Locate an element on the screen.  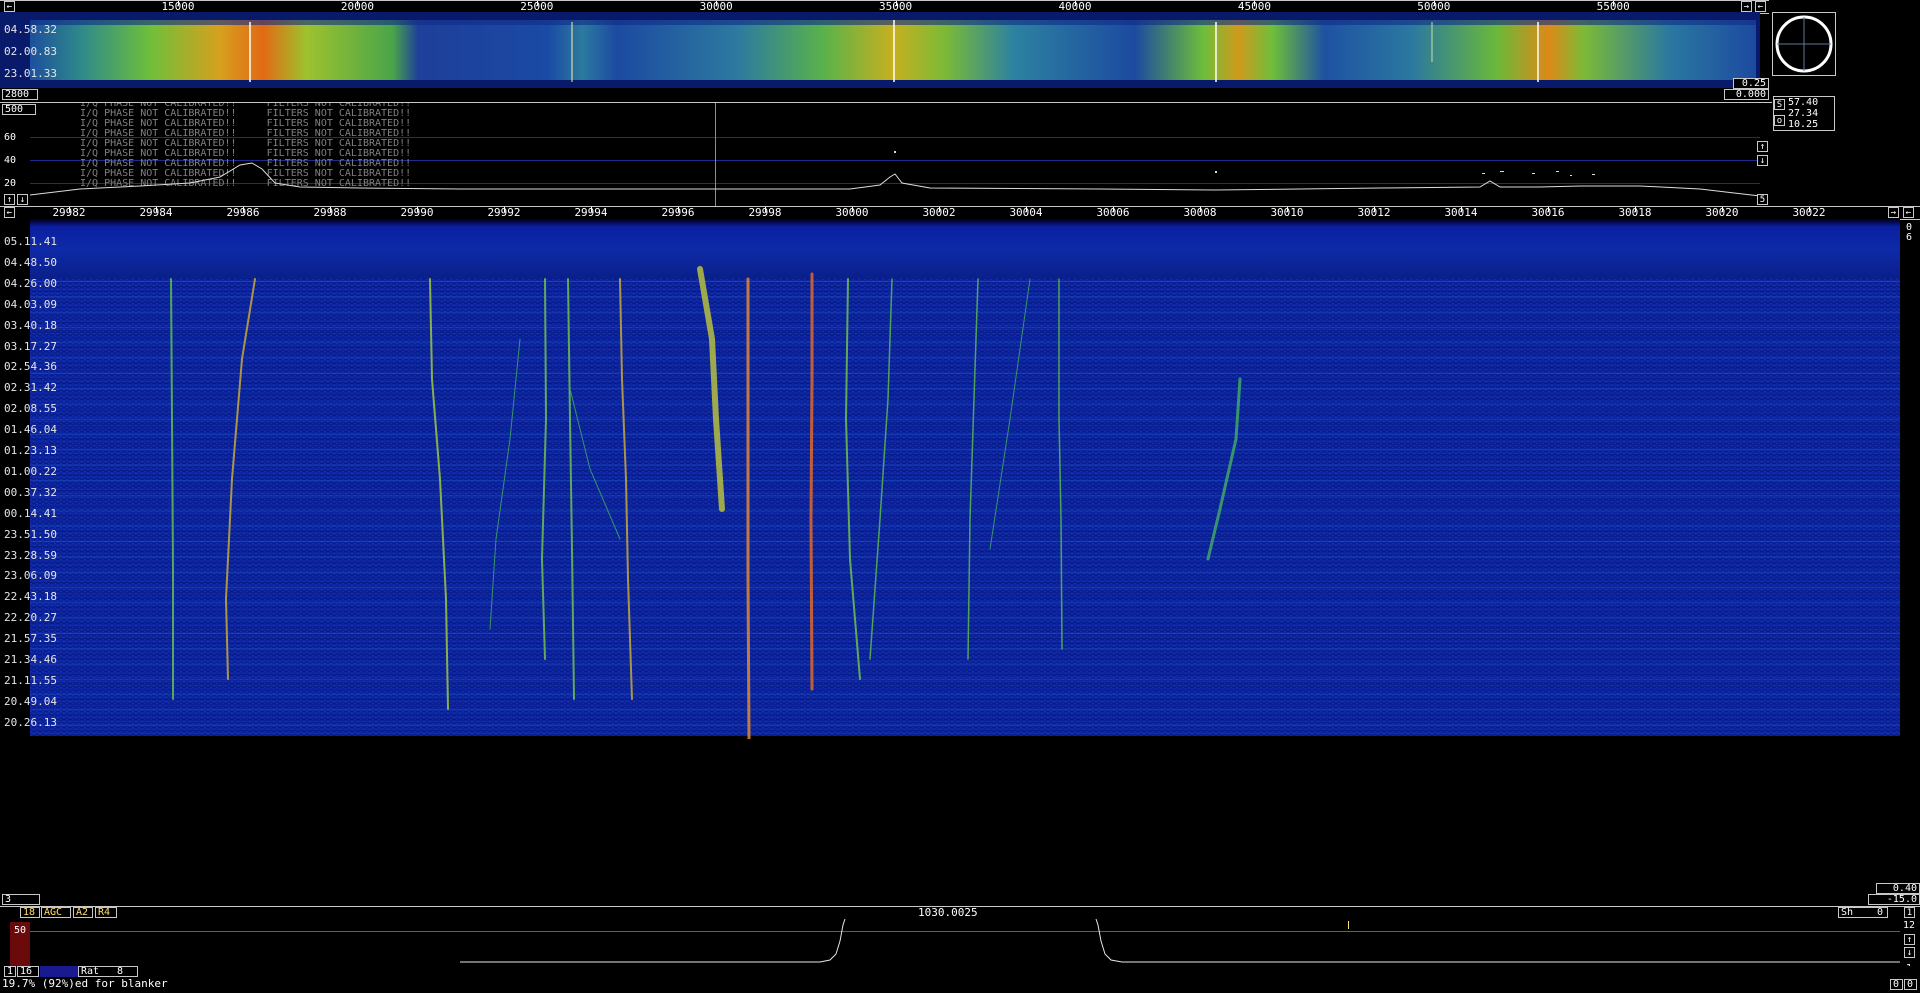
db-label: 60 is located at coordinates (10, 137).